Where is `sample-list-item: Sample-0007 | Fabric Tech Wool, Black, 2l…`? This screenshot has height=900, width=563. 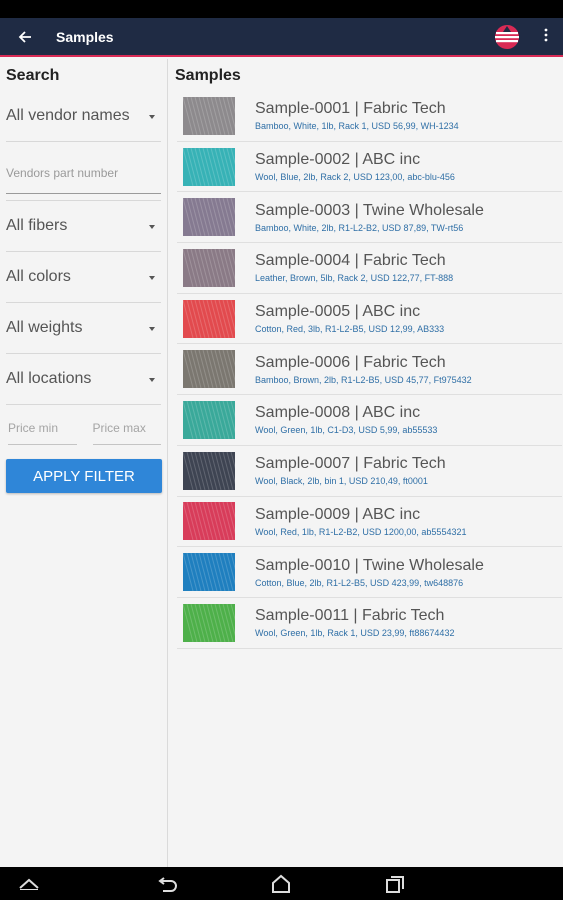 sample-list-item: Sample-0007 | Fabric Tech Wool, Black, 2l… is located at coordinates (369, 471).